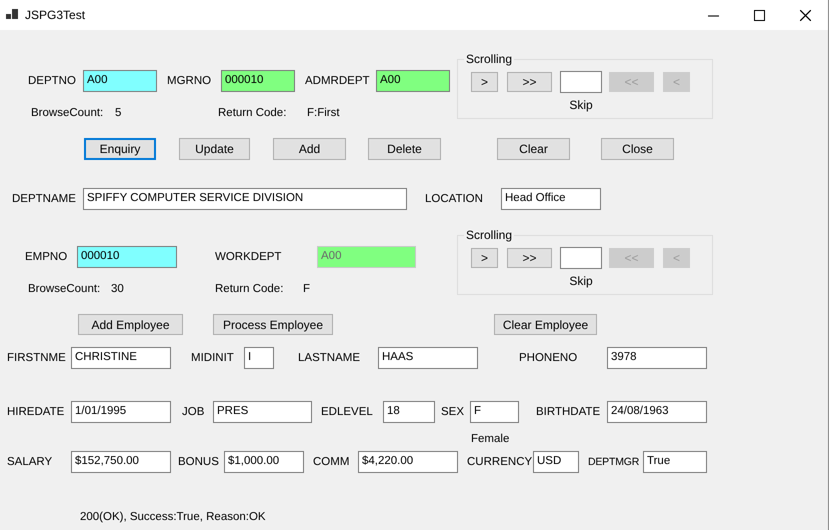 The height and width of the screenshot is (530, 829). Describe the element at coordinates (46, 257) in the screenshot. I see `field-label: EMPNO` at that location.